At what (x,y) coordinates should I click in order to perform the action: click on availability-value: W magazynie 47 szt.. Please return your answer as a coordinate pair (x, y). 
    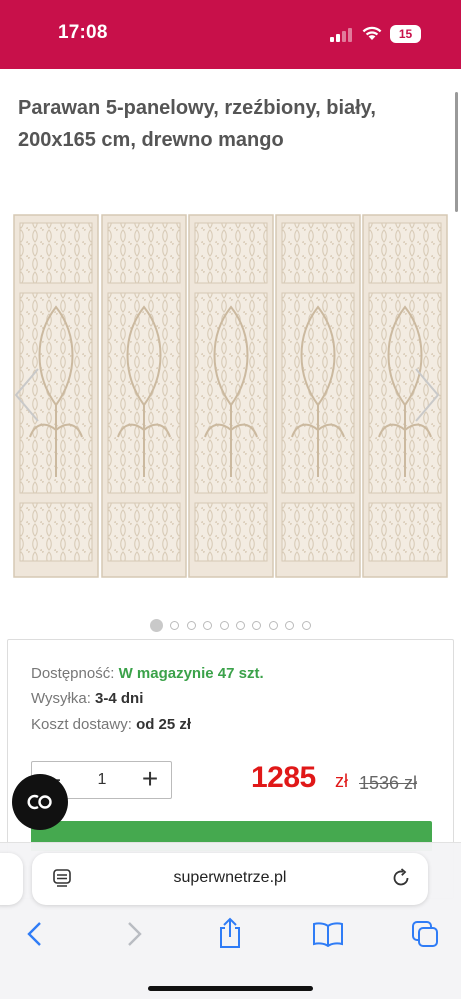
    Looking at the image, I should click on (191, 673).